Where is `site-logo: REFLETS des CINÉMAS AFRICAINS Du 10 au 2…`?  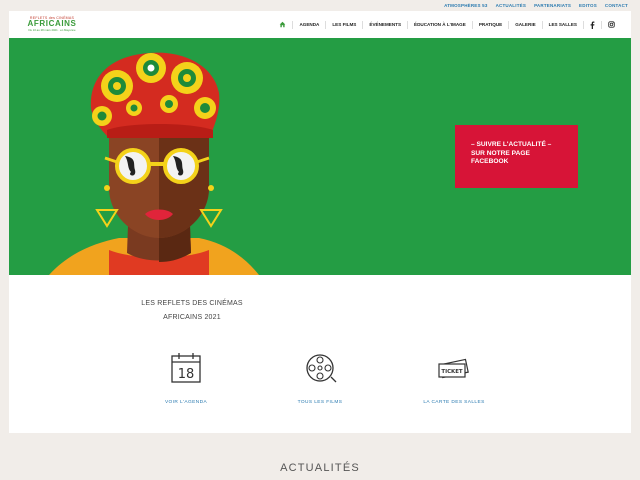
site-logo: REFLETS des CINÉMAS AFRICAINS Du 10 au 2… is located at coordinates (52, 25).